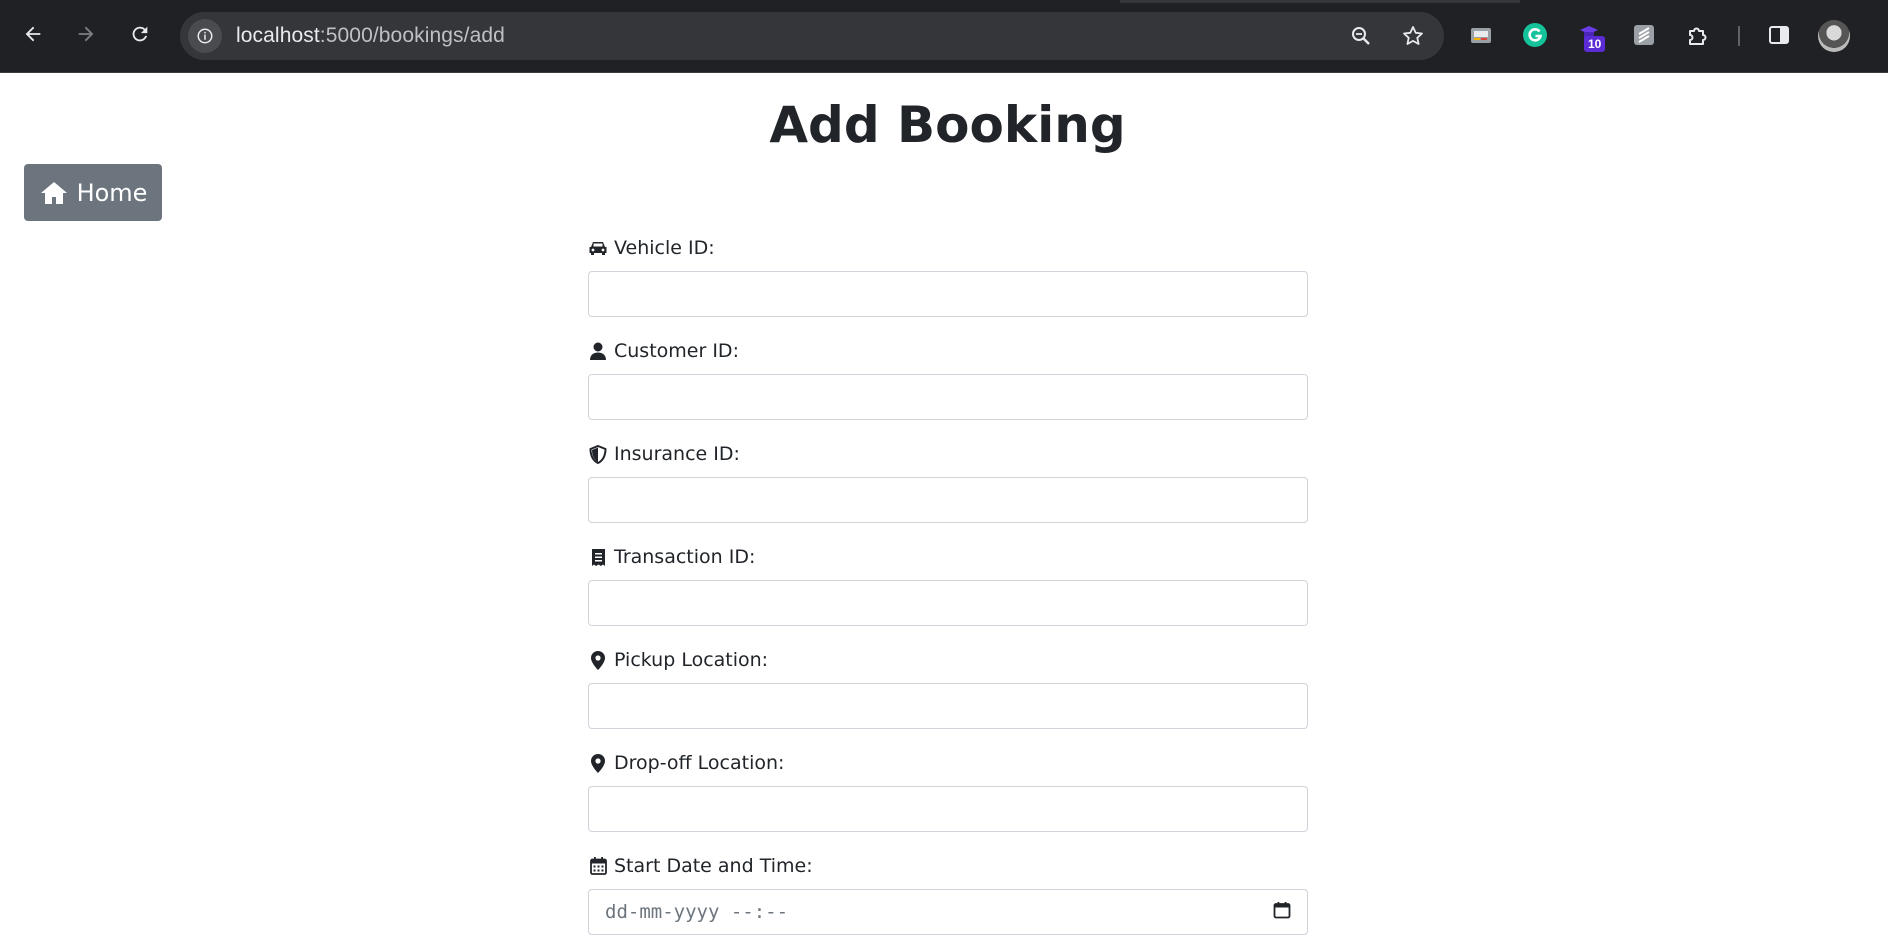 This screenshot has height=943, width=1888. What do you see at coordinates (598, 557) in the screenshot?
I see `receipt-icon` at bounding box center [598, 557].